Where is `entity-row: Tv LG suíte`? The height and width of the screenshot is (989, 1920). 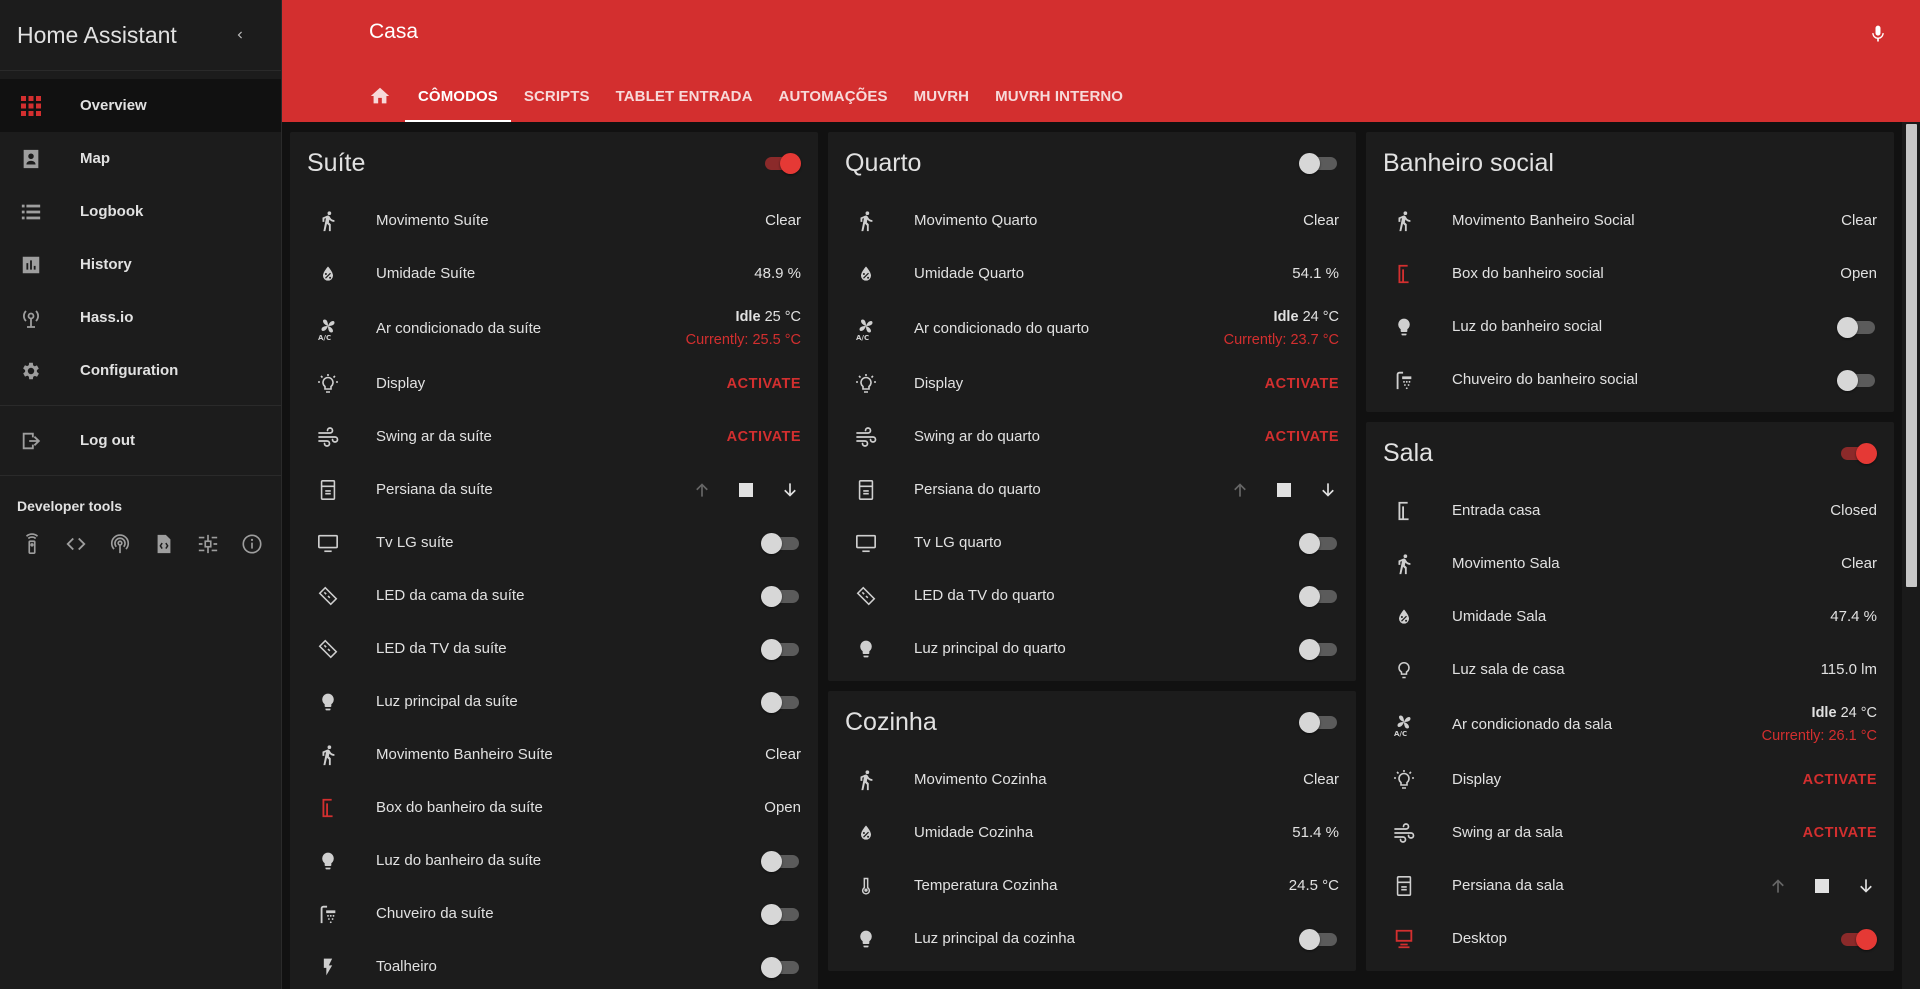 entity-row: Tv LG suíte is located at coordinates (554, 542).